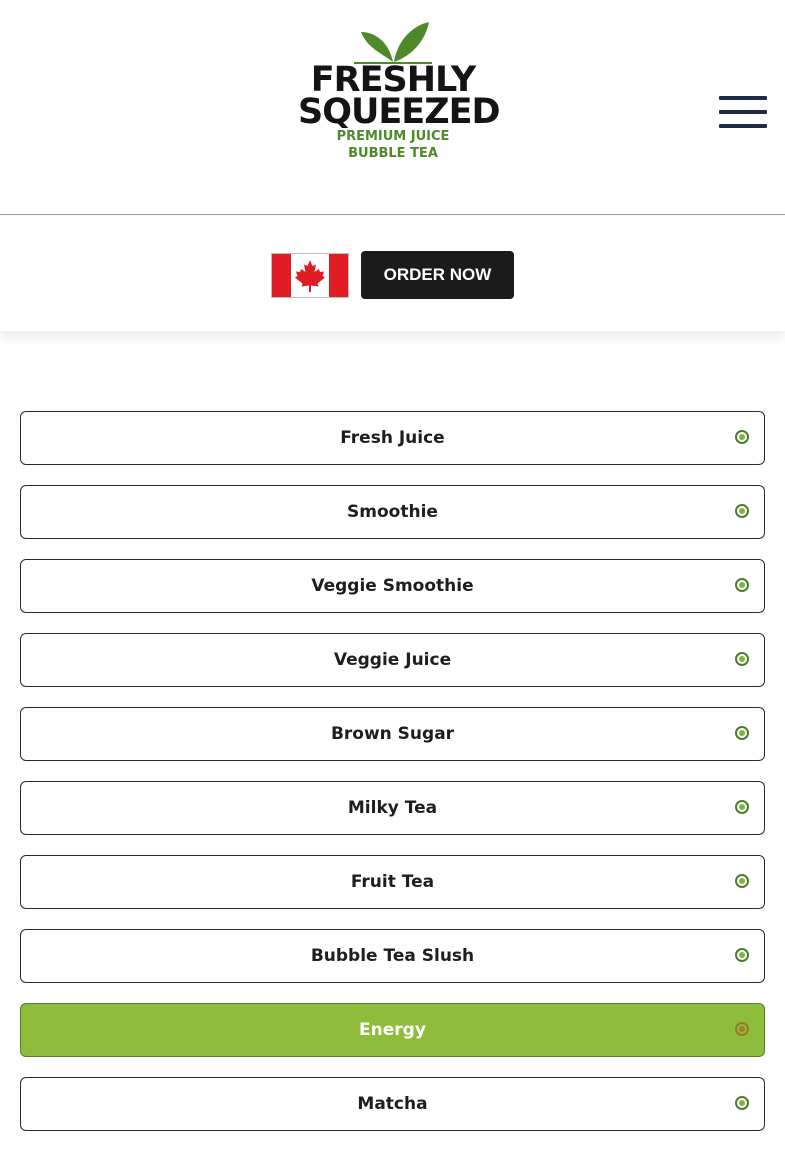  What do you see at coordinates (393, 43) in the screenshot?
I see `leaf-icon` at bounding box center [393, 43].